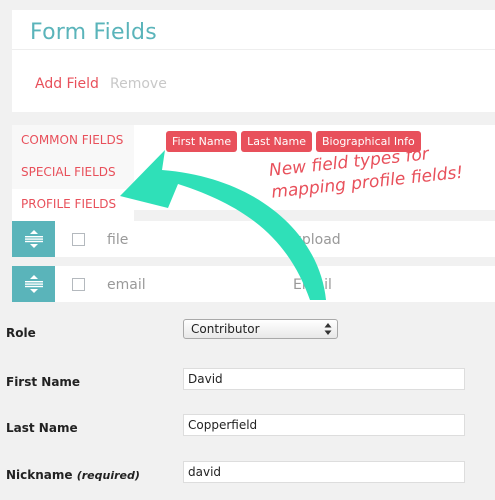 The image size is (495, 500). Describe the element at coordinates (253, 239) in the screenshot. I see `field-row-file: file upload` at that location.